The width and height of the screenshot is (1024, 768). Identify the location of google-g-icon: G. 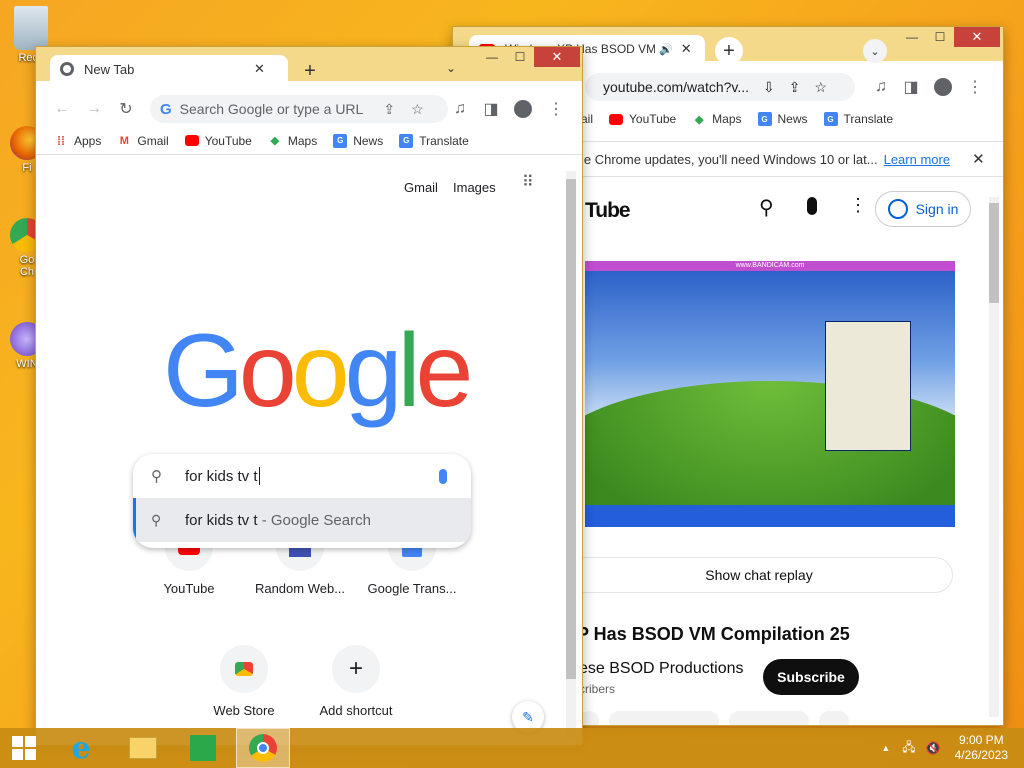
(166, 109).